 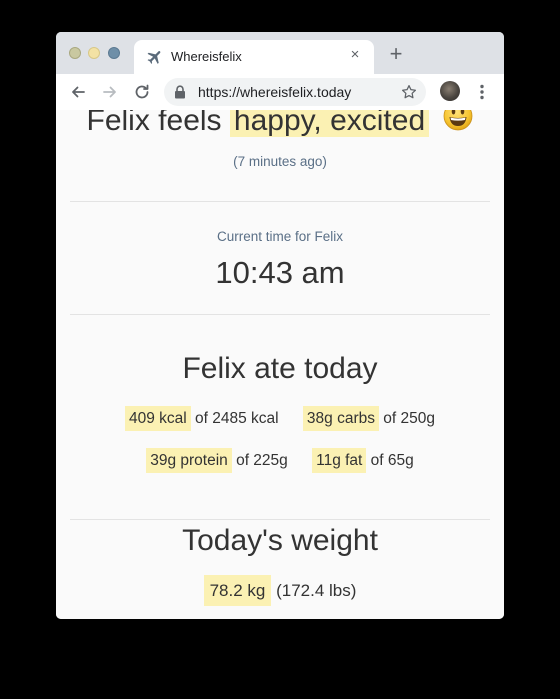 I want to click on food-stats-row-1: 409 kcal of 2485 kcal 38g carbs of 250g, so click(x=280, y=418).